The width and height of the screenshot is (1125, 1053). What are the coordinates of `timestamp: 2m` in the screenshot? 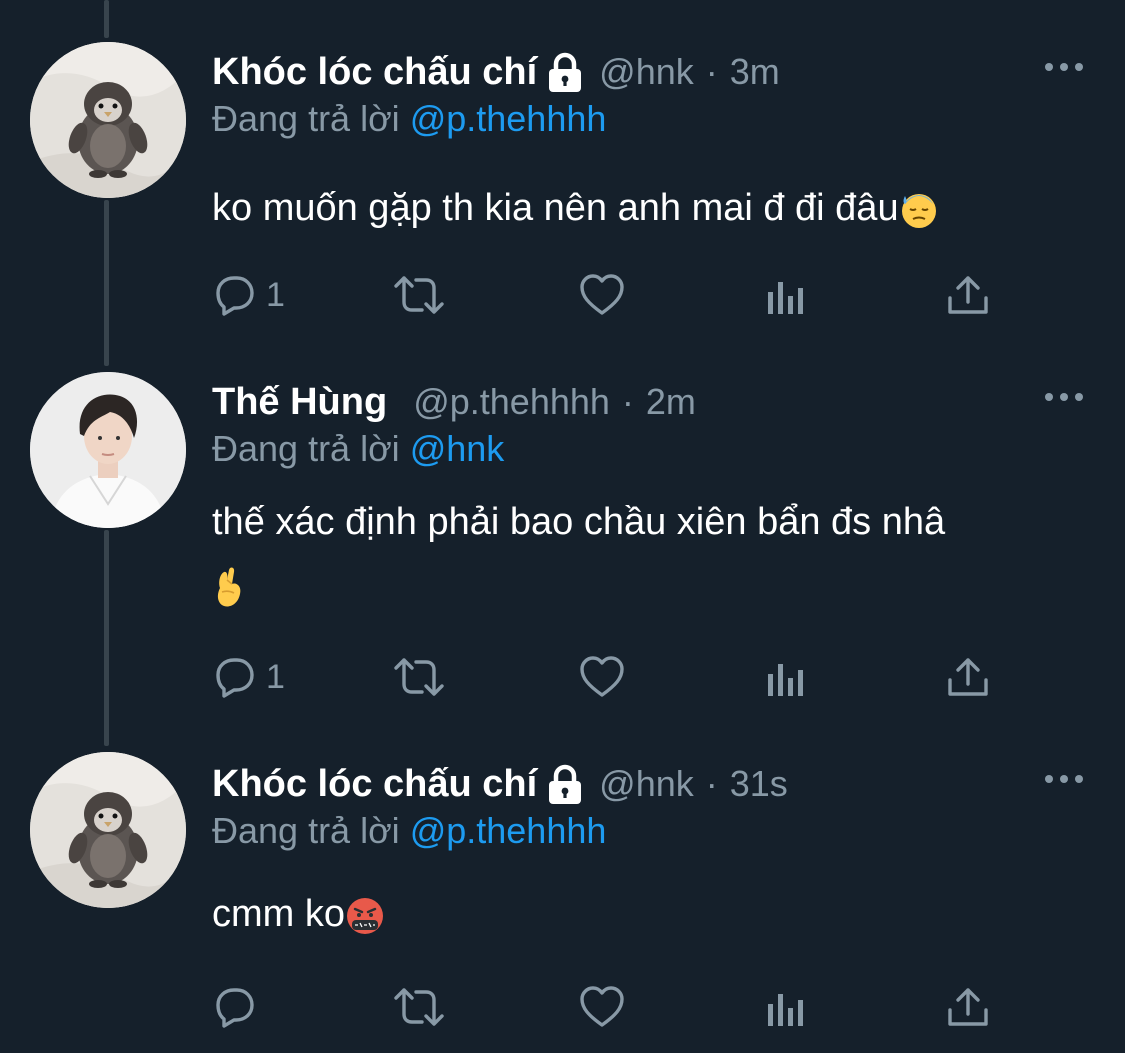 It's located at (671, 402).